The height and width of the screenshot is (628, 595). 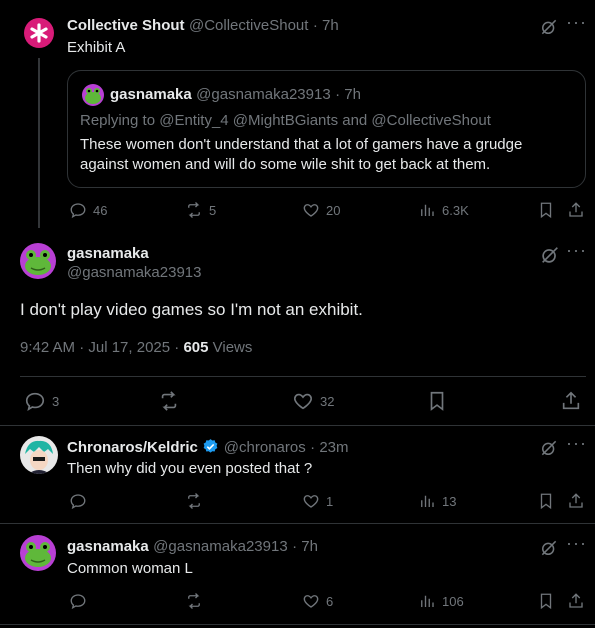 I want to click on like-button: 6, so click(x=317, y=601).